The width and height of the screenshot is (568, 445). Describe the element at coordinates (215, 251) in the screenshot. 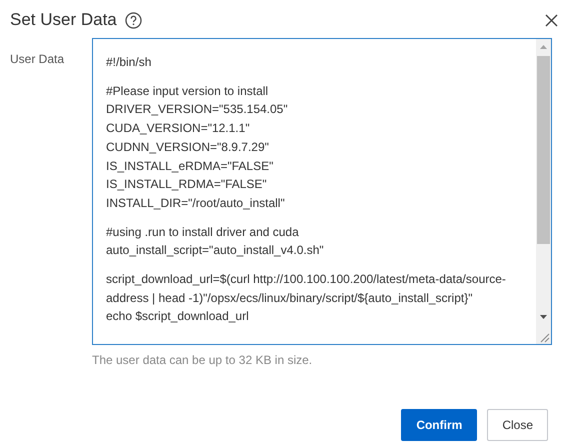

I see `code-line: auto_install_script="auto_install_v4.0.sh"` at that location.